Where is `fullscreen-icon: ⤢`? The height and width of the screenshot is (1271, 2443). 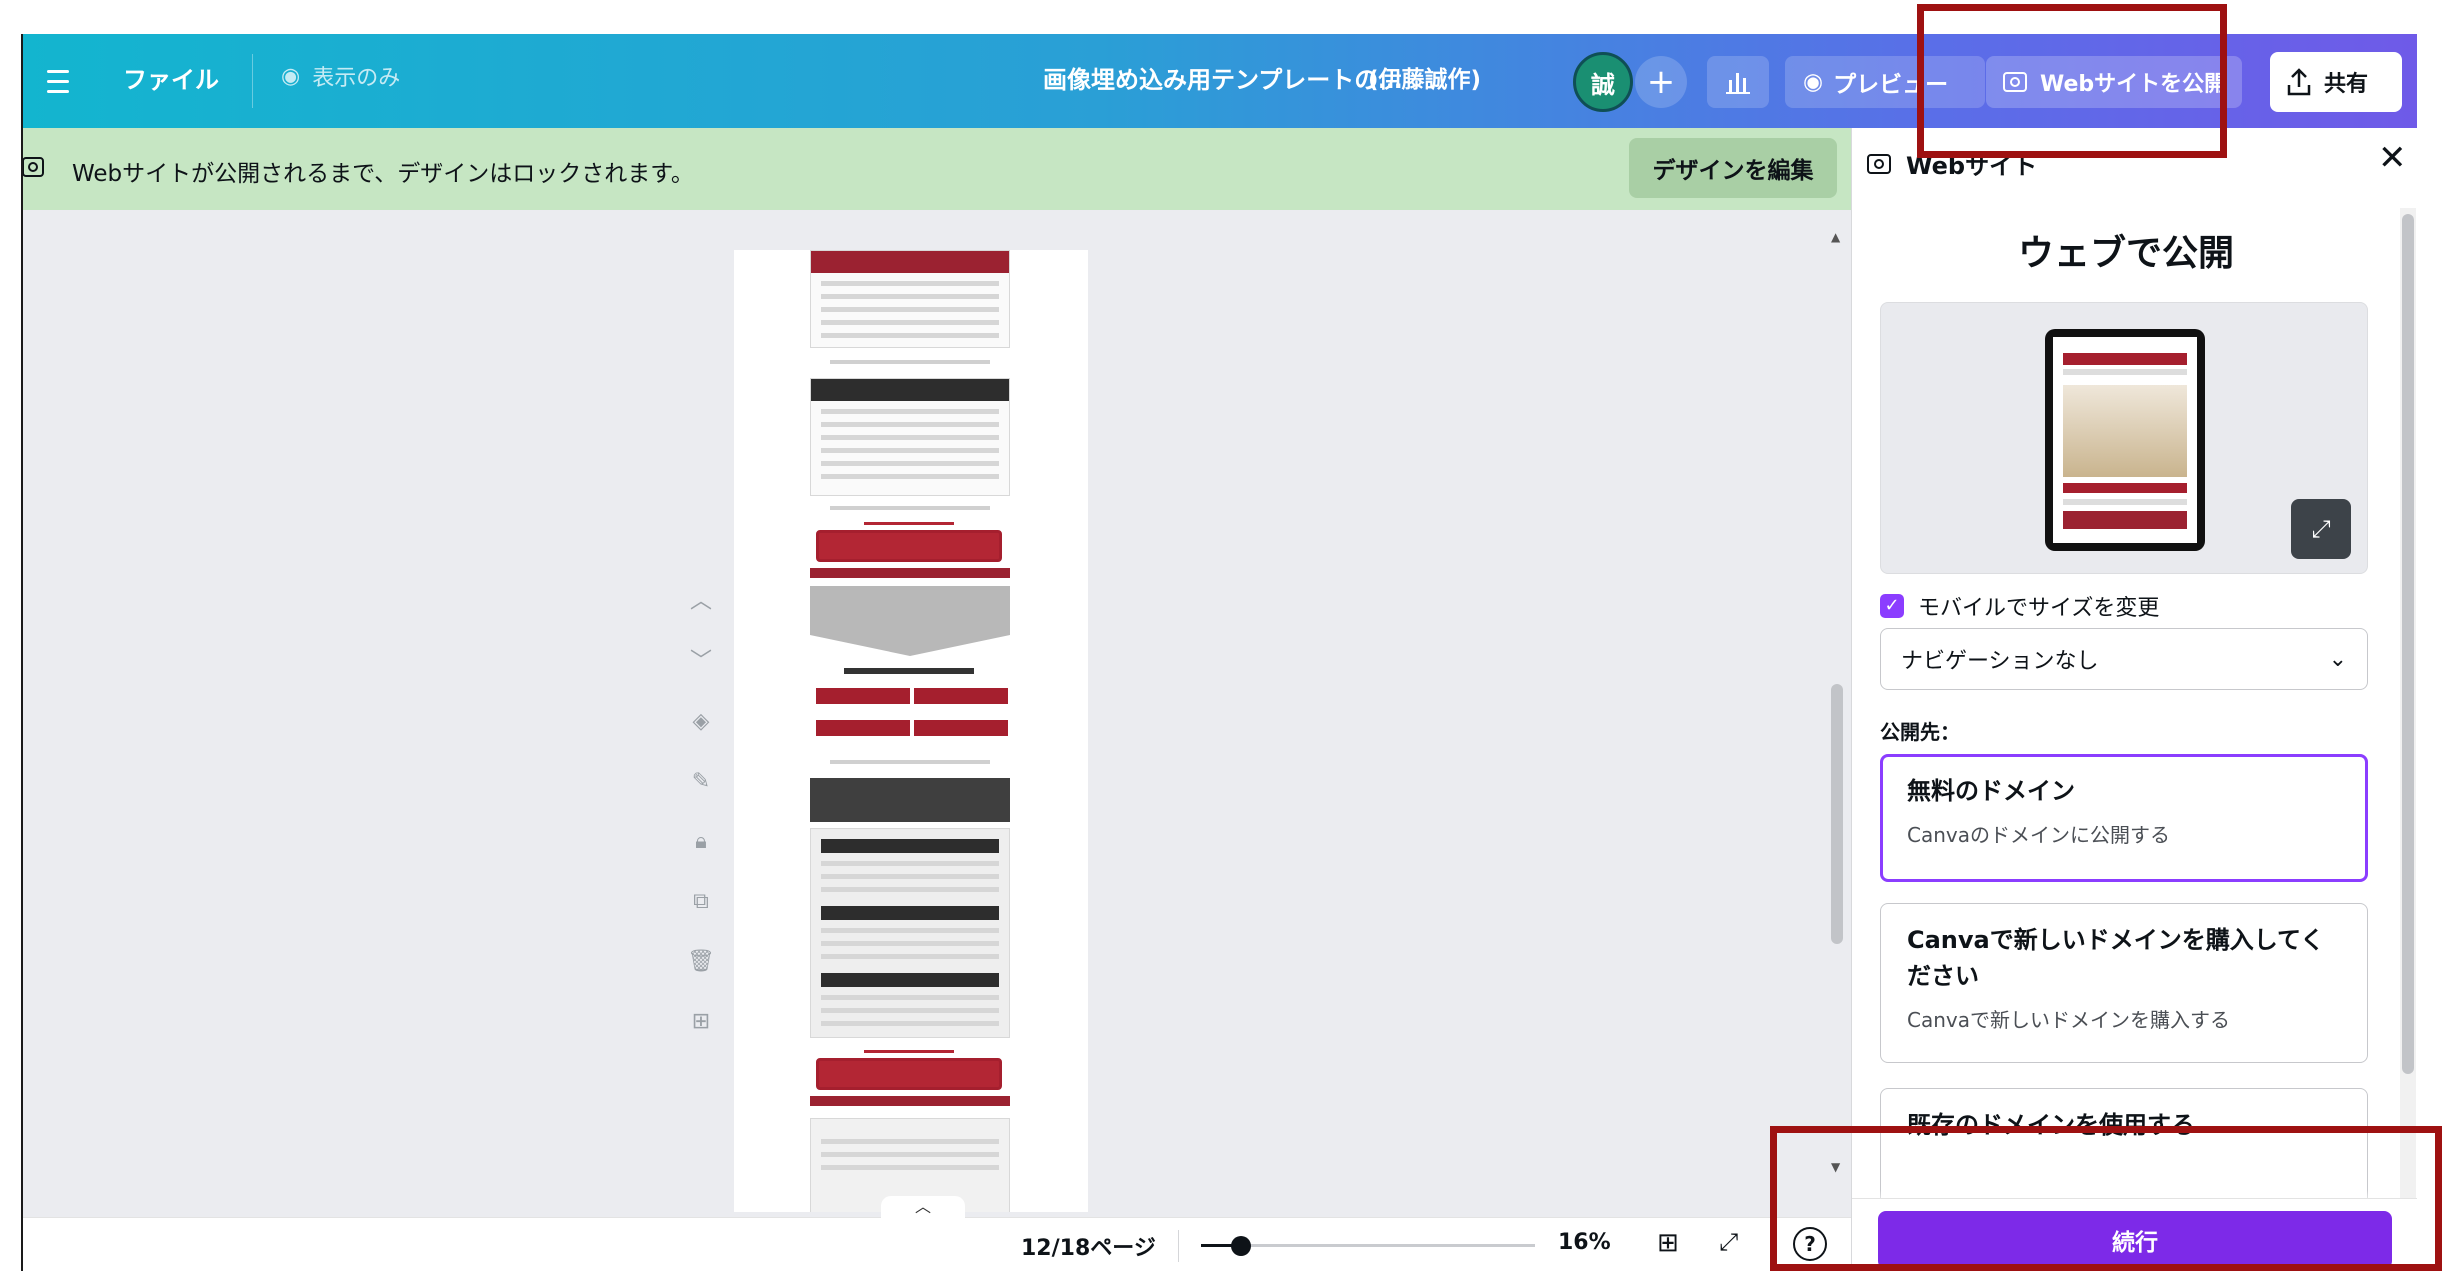 fullscreen-icon: ⤢ is located at coordinates (1728, 1242).